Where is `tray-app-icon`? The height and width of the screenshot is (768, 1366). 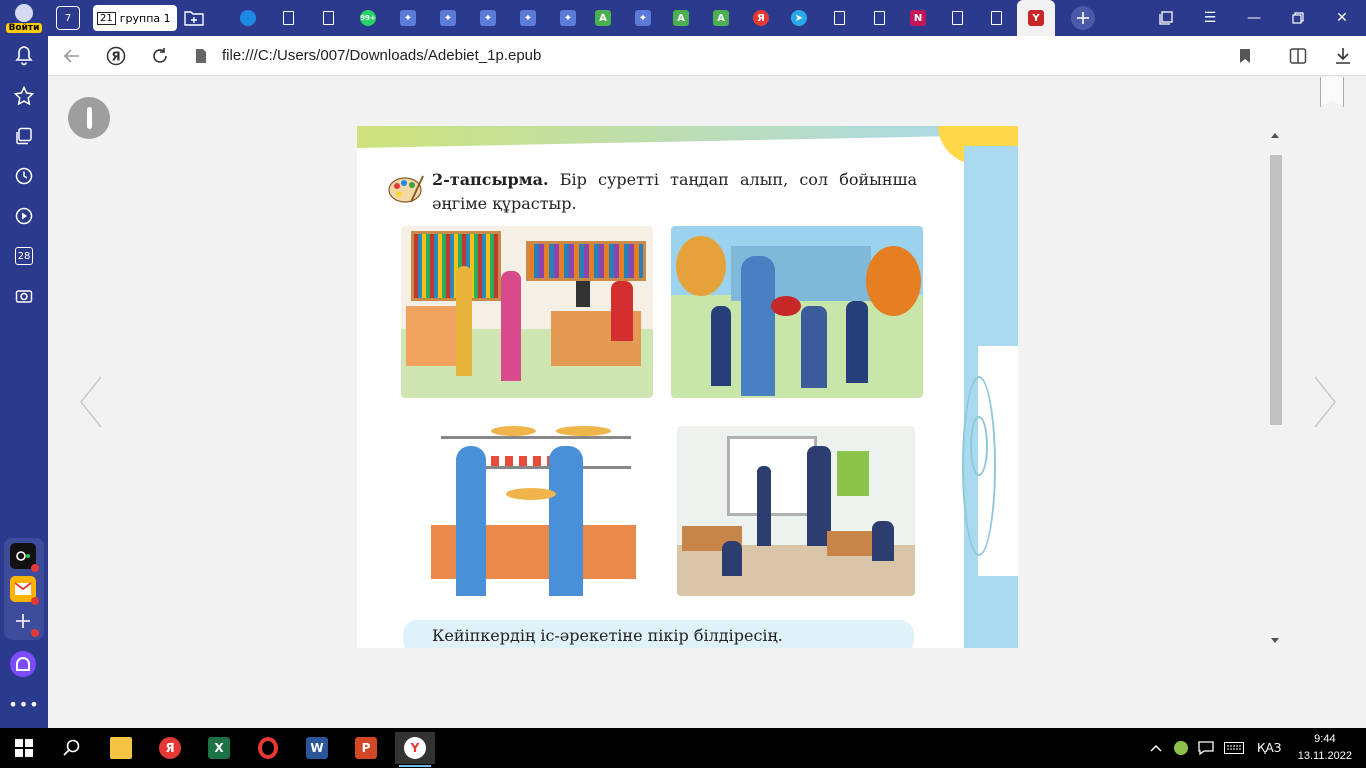 tray-app-icon is located at coordinates (1181, 748).